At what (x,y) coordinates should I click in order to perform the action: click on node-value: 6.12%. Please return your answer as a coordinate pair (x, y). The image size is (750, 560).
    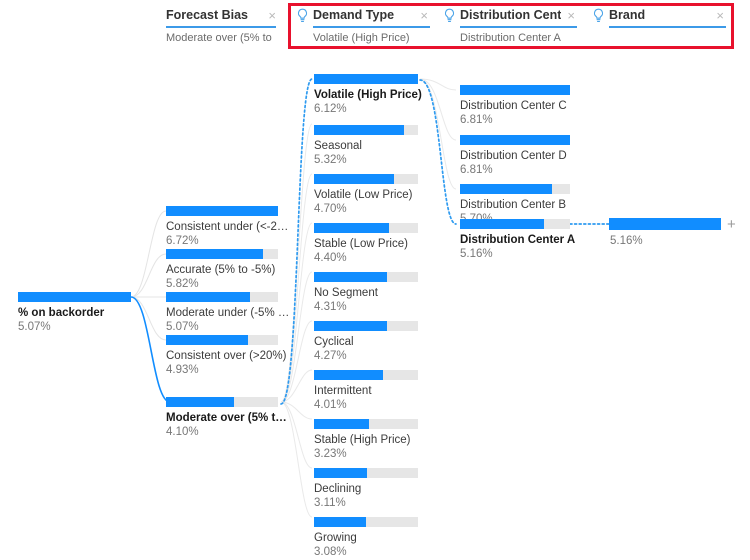
    Looking at the image, I should click on (330, 109).